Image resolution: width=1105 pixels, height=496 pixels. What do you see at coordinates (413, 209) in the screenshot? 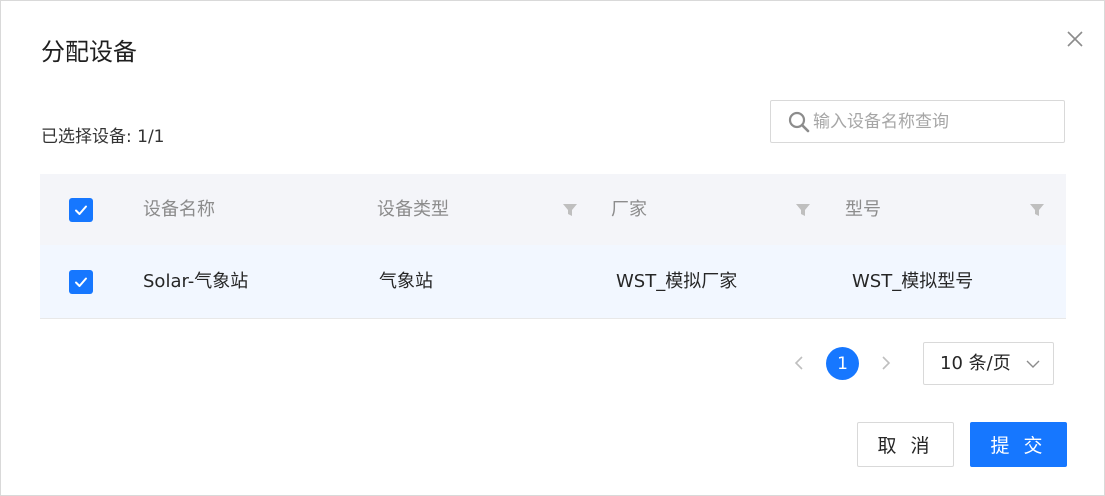
I see `column-header-type: 设备类型` at bounding box center [413, 209].